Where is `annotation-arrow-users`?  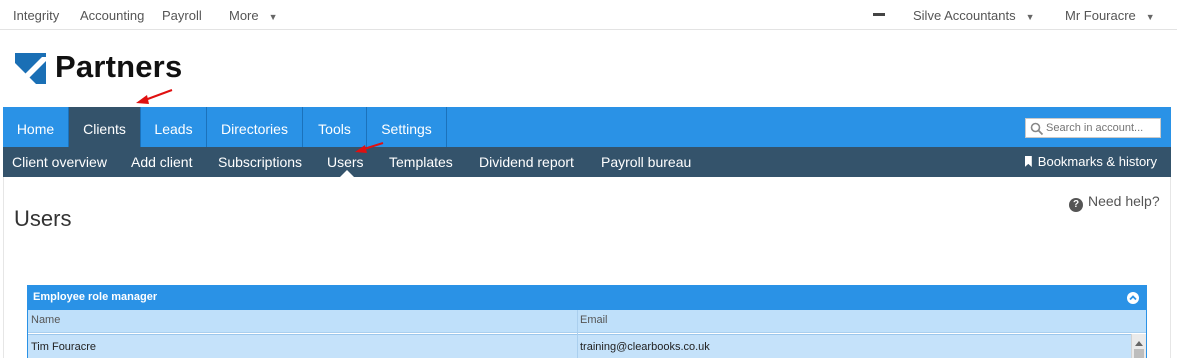
annotation-arrow-users is located at coordinates (369, 147).